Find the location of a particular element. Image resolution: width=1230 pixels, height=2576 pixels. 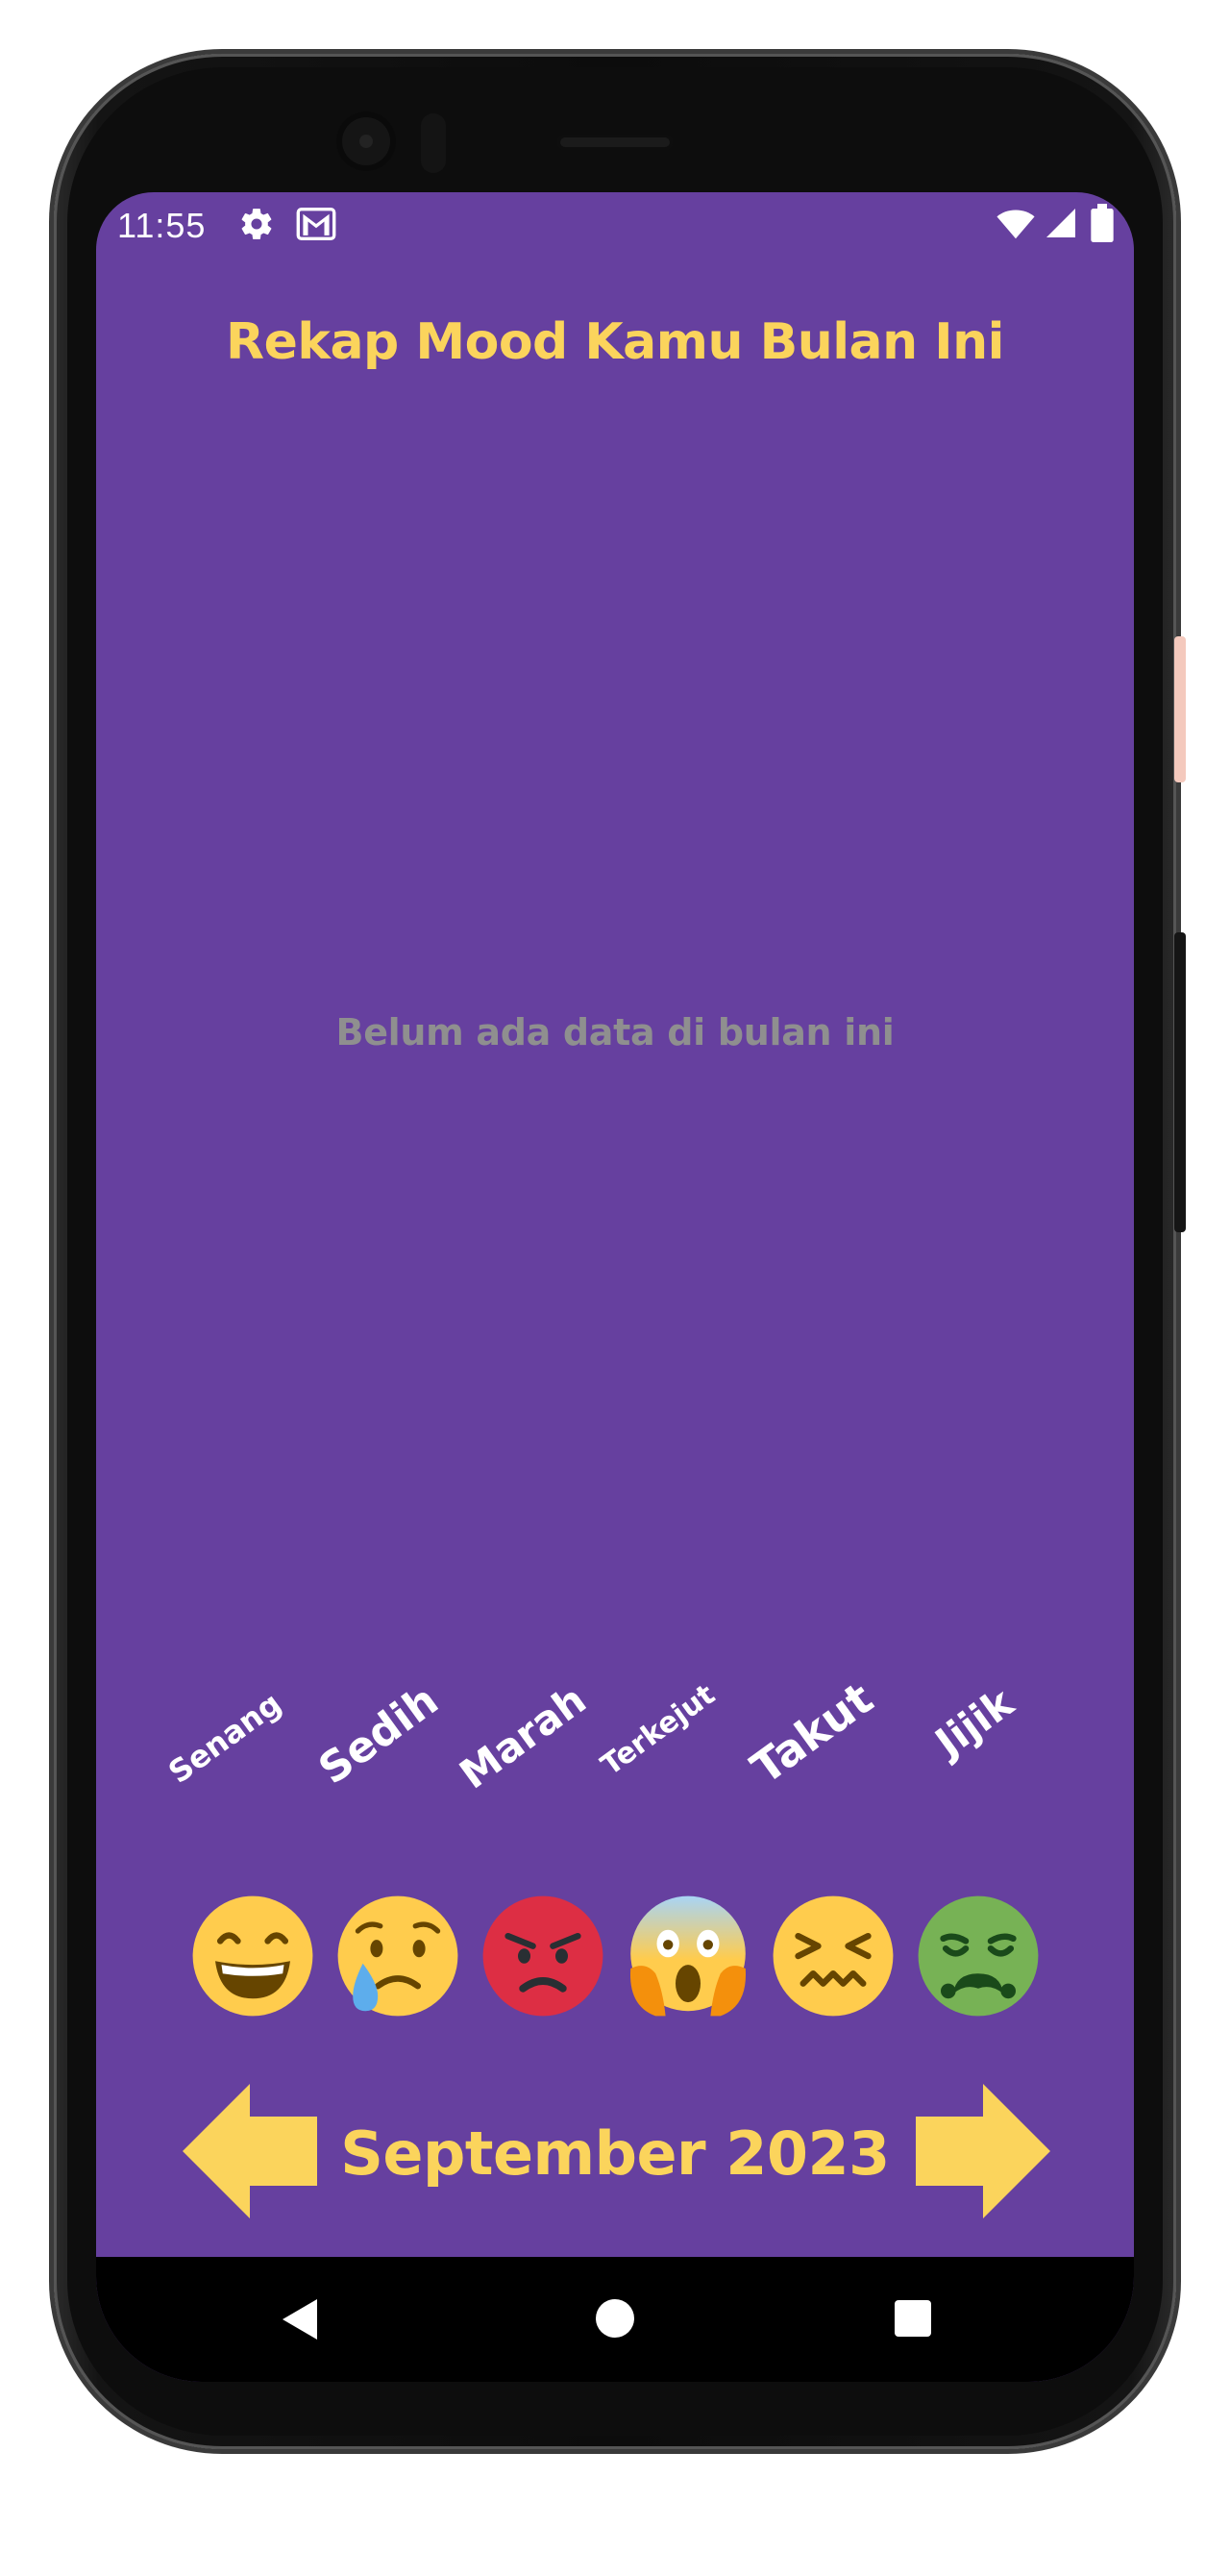

proximity-sensor is located at coordinates (434, 143).